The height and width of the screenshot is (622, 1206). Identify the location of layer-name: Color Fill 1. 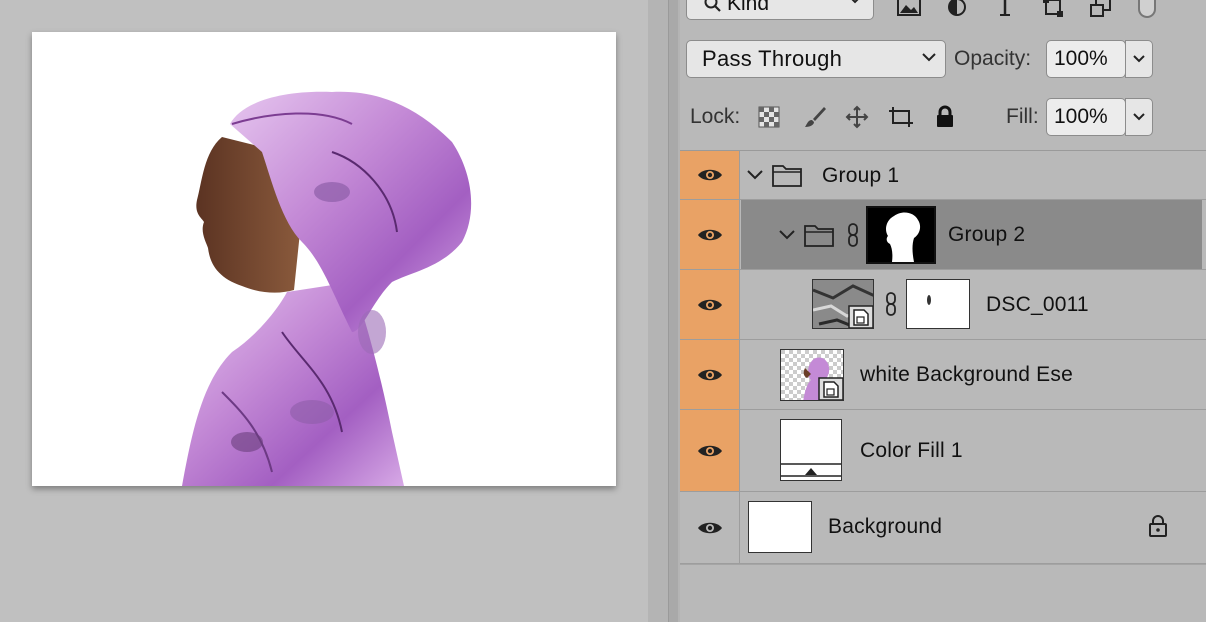
(911, 450).